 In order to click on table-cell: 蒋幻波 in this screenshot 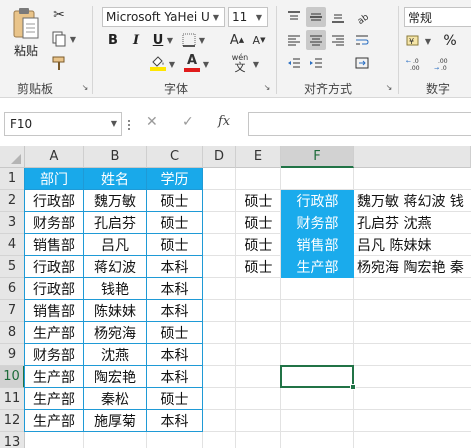, I will do `click(115, 267)`.